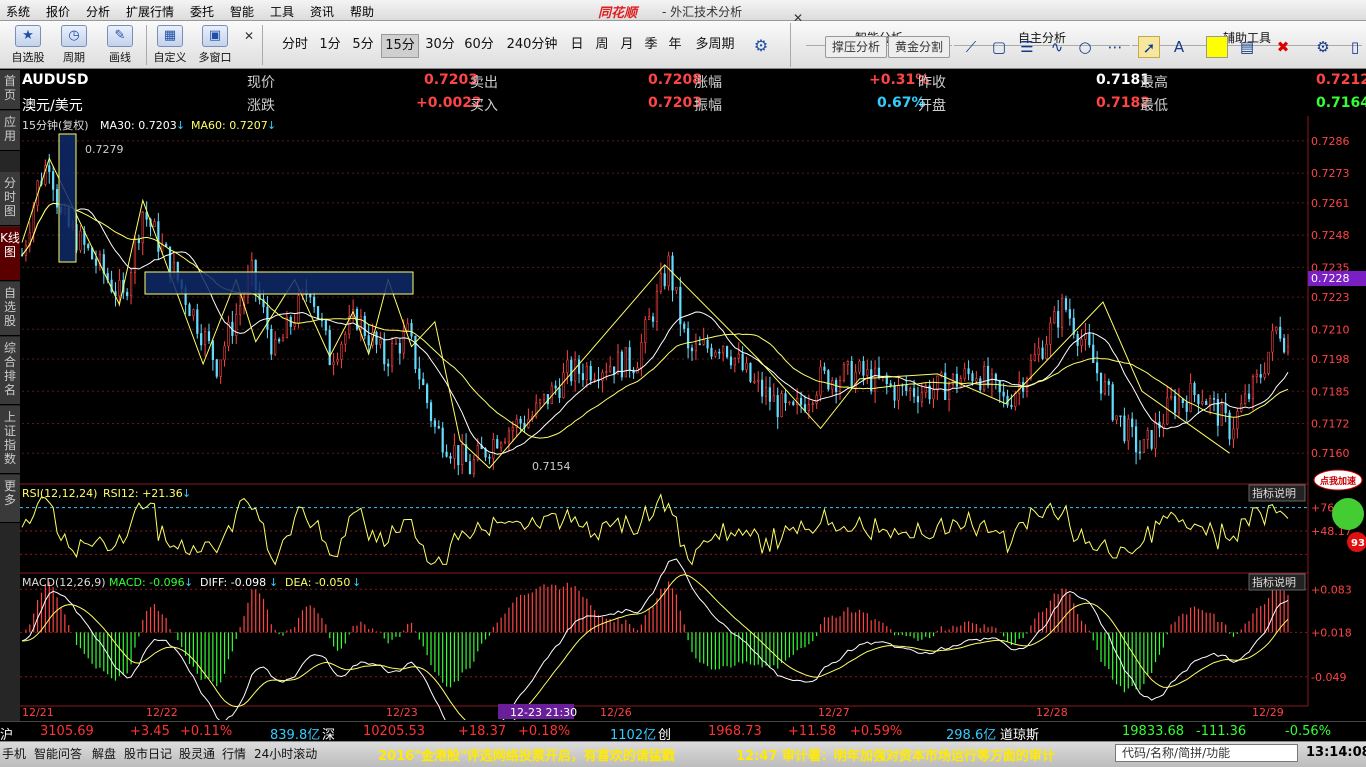  I want to click on menu-info: 资讯, so click(322, 11).